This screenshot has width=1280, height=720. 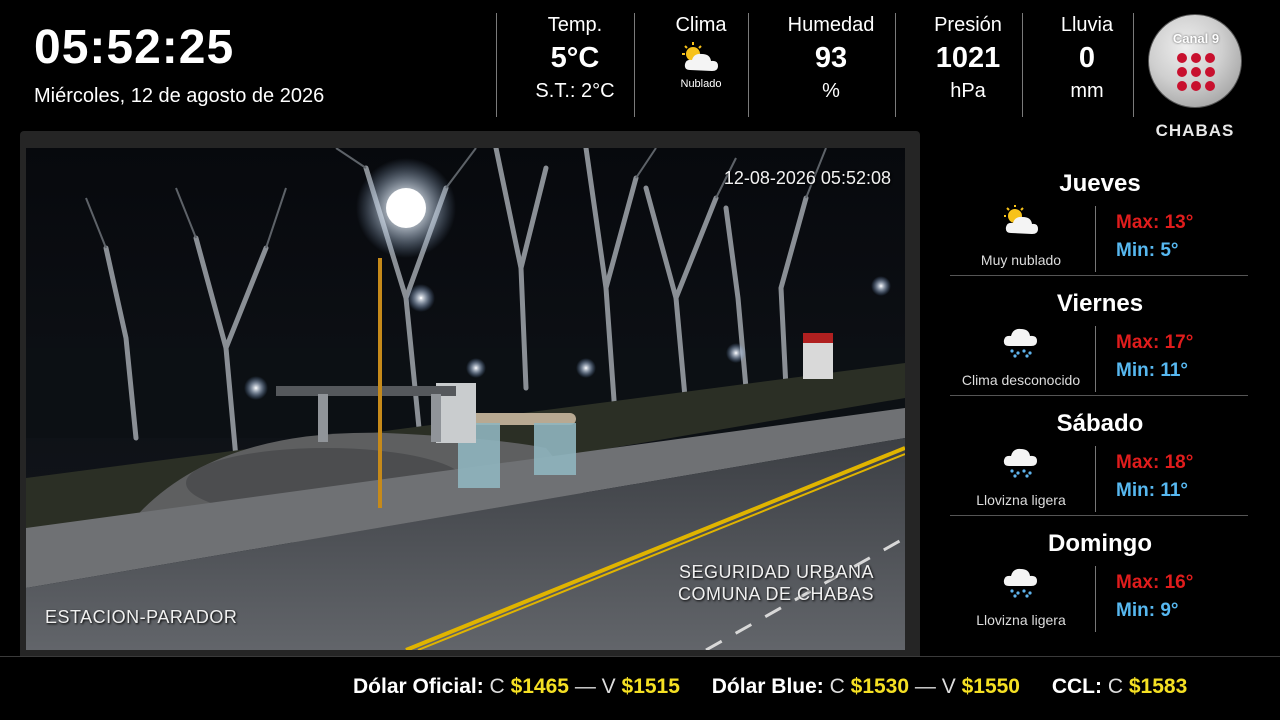 What do you see at coordinates (701, 25) in the screenshot?
I see `clima-label: Clima` at bounding box center [701, 25].